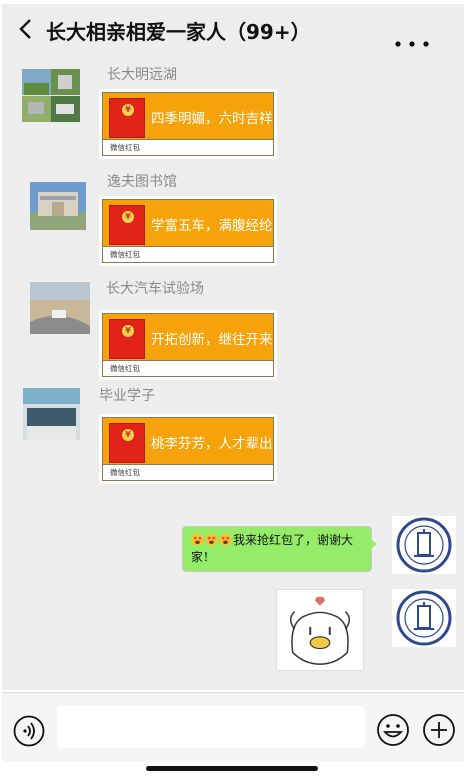 This screenshot has width=466, height=776. Describe the element at coordinates (26, 29) in the screenshot. I see `chevron-left-icon` at that location.